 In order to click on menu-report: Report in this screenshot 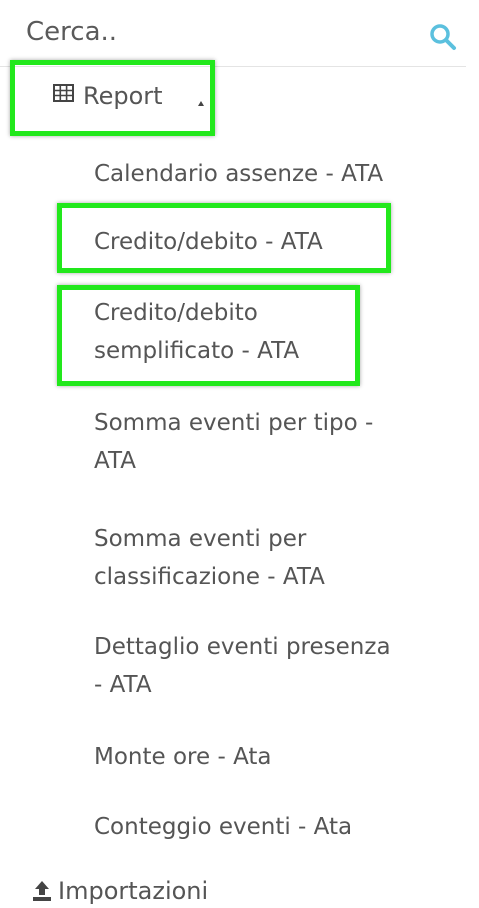, I will do `click(112, 98)`.